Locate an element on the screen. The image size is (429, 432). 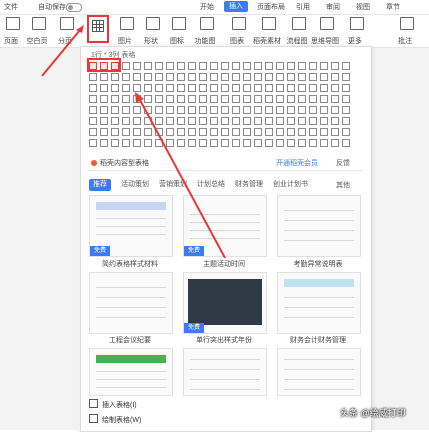
arrow-to-grid is located at coordinates (182, 179).